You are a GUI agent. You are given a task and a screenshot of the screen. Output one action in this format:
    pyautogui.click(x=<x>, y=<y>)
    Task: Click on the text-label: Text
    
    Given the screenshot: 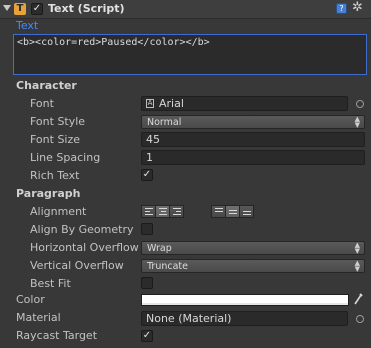 What is the action you would take?
    pyautogui.click(x=27, y=25)
    